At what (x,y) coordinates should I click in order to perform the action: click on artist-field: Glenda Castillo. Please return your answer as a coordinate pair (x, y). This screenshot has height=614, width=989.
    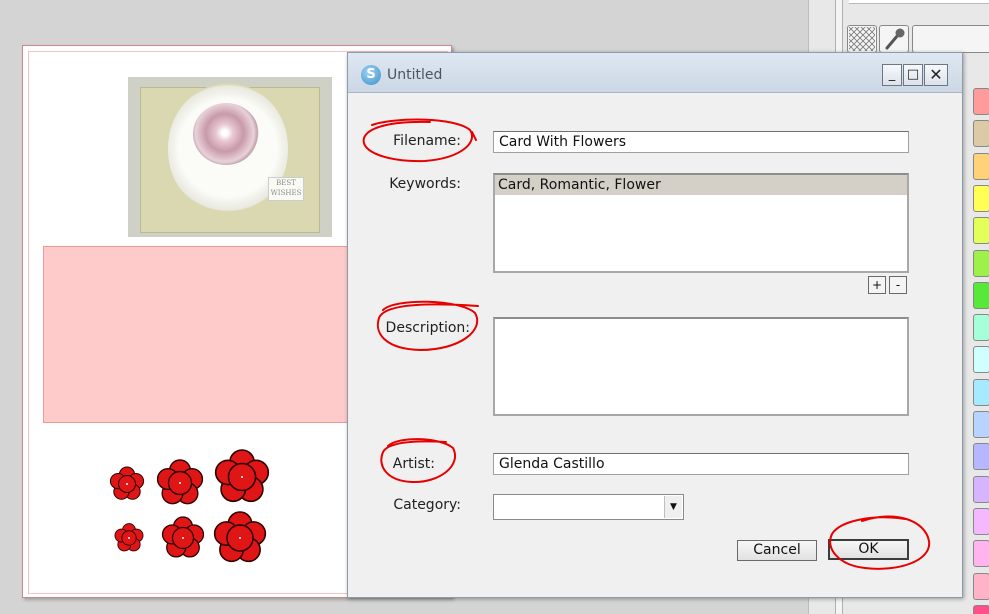
    Looking at the image, I should click on (701, 464).